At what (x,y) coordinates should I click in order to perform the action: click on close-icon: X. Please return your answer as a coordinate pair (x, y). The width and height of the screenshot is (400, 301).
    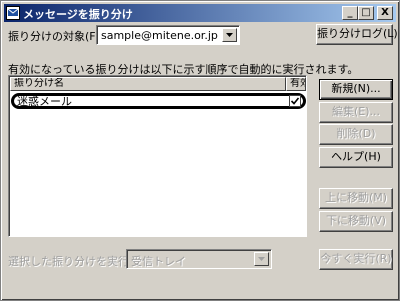
    Looking at the image, I should click on (385, 12).